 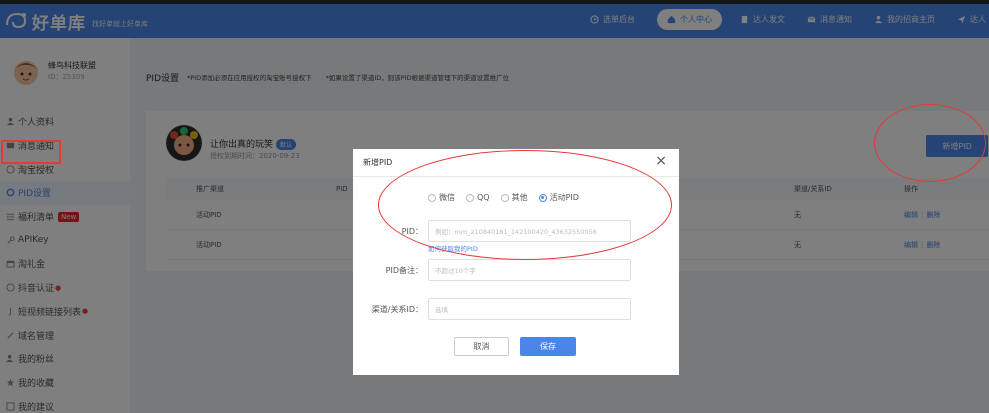 I want to click on annotation-box, so click(x=31, y=152).